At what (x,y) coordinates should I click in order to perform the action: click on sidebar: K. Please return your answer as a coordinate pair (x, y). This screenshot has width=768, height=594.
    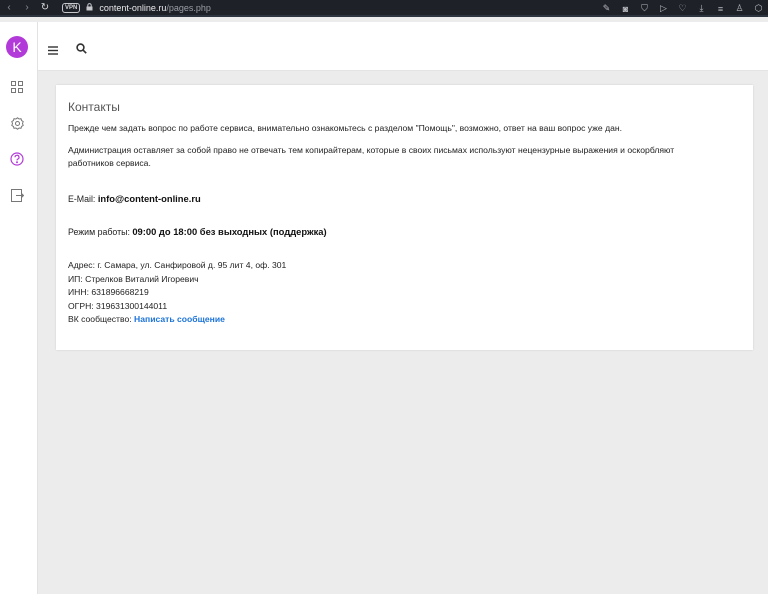
    Looking at the image, I should click on (19, 308).